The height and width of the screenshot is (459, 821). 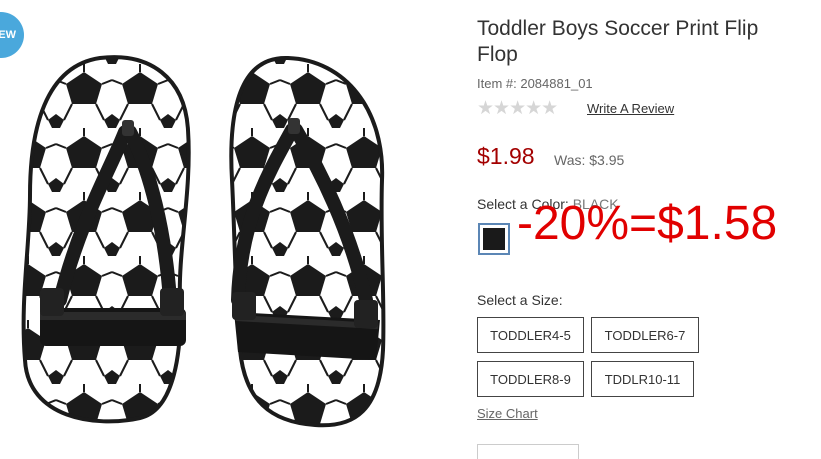 I want to click on write-review-link: Write A Review, so click(x=630, y=108).